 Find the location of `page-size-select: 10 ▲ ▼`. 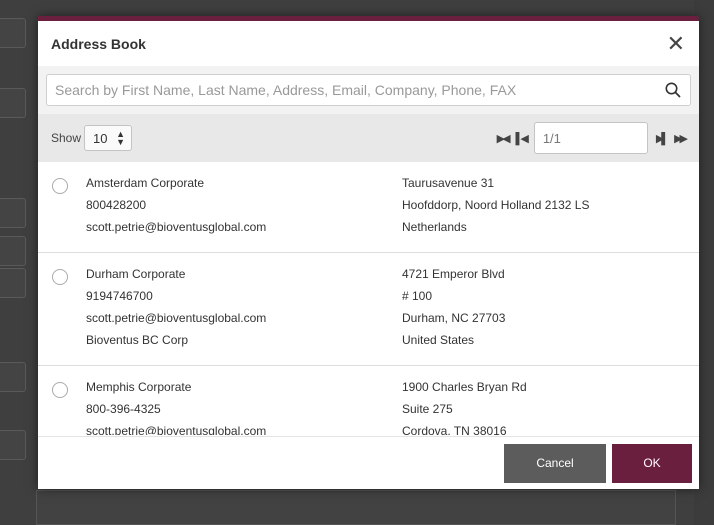

page-size-select: 10 ▲ ▼ is located at coordinates (108, 138).